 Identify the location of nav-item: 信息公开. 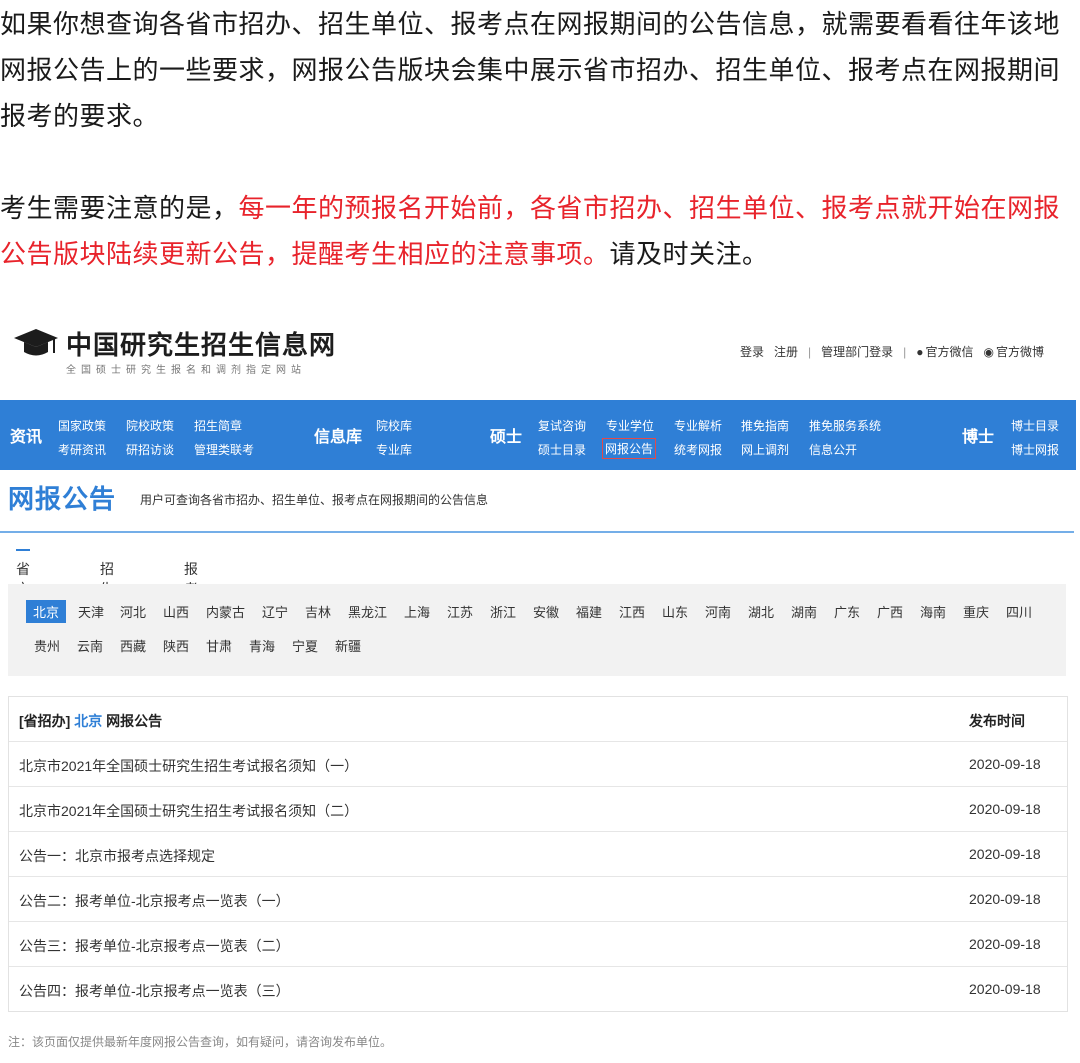
(833, 449).